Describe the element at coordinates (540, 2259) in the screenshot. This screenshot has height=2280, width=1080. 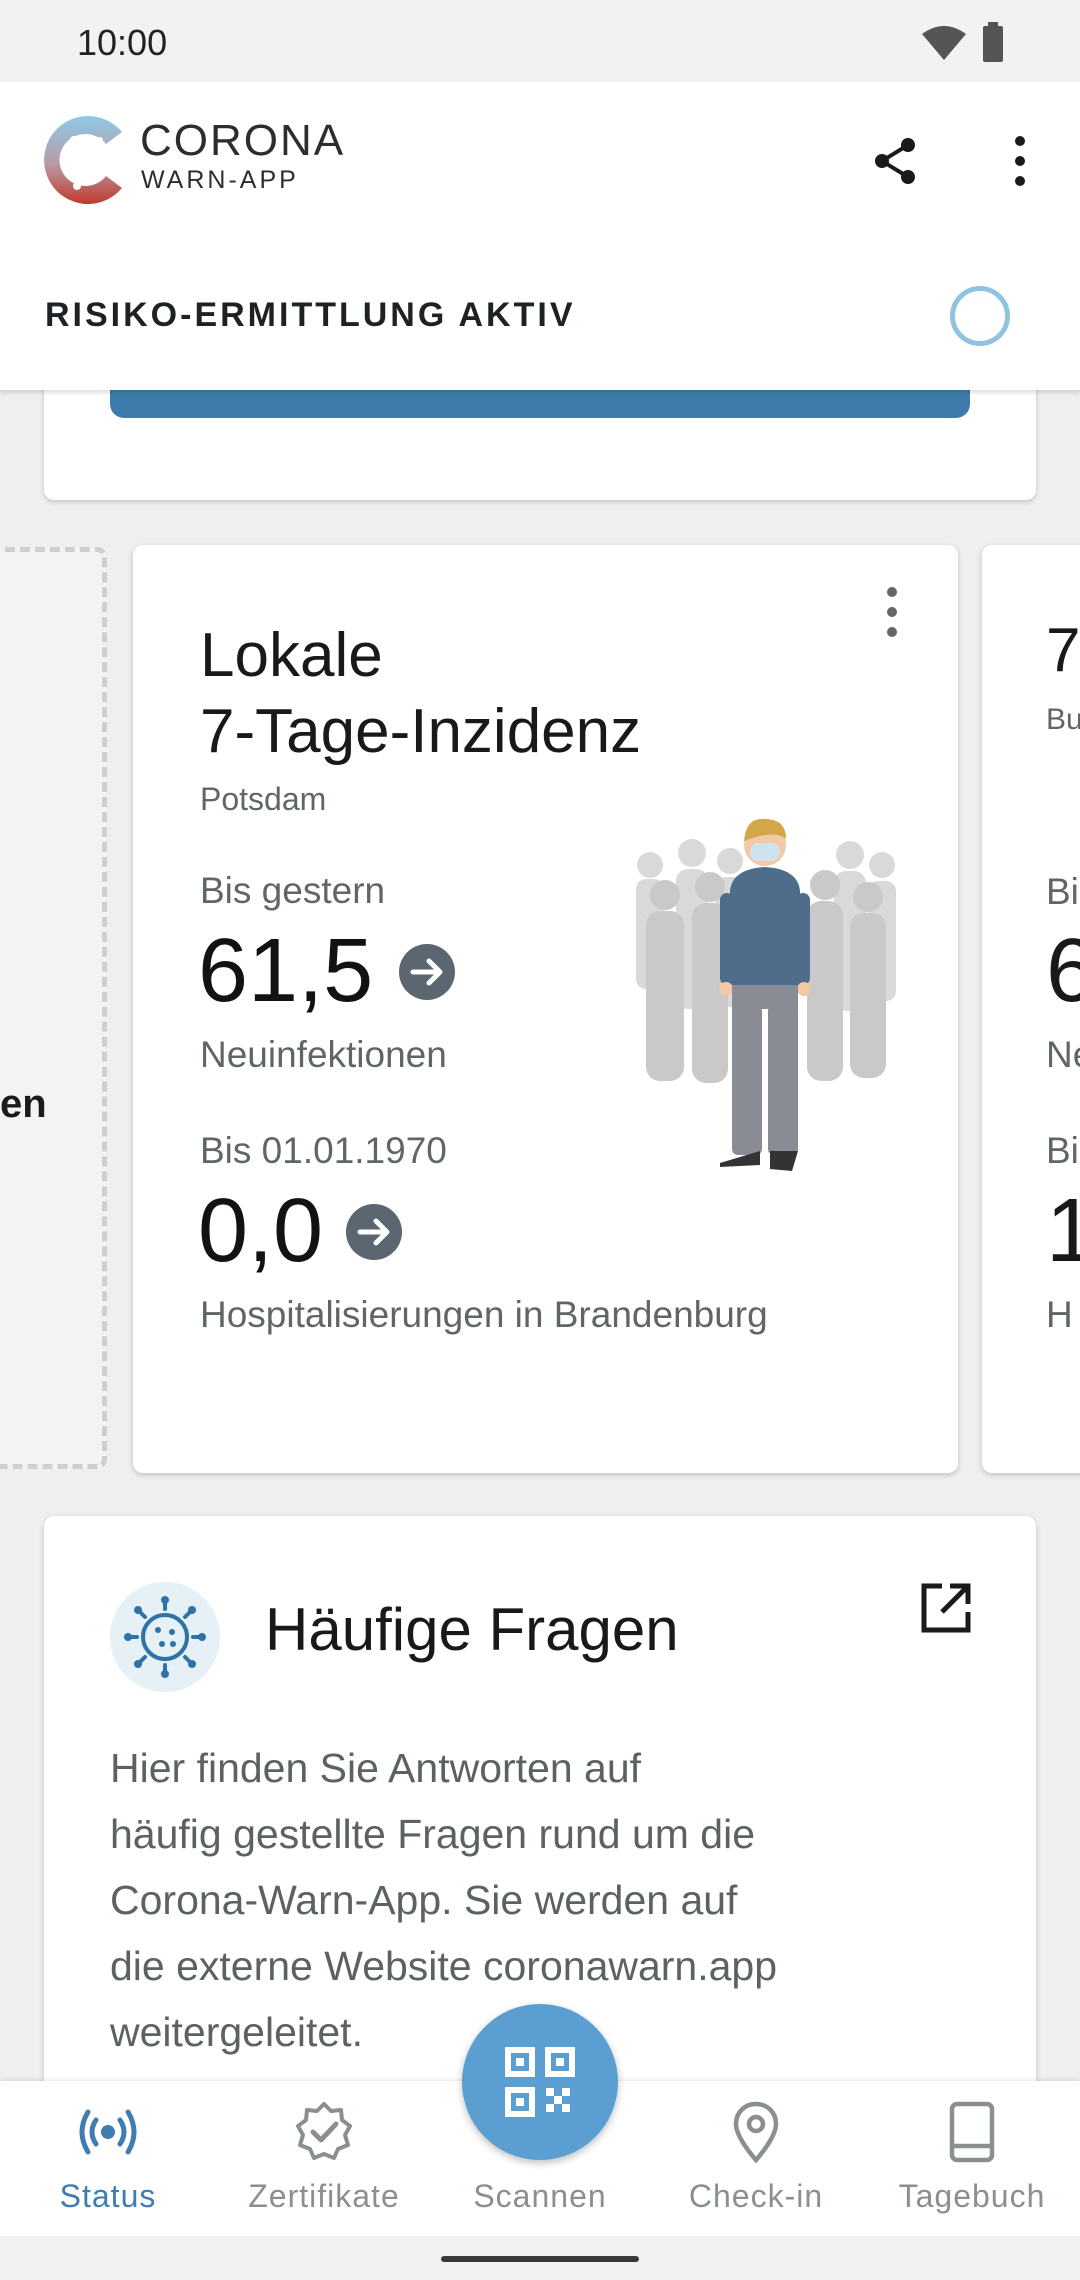
I see `home-gesture-handle` at that location.